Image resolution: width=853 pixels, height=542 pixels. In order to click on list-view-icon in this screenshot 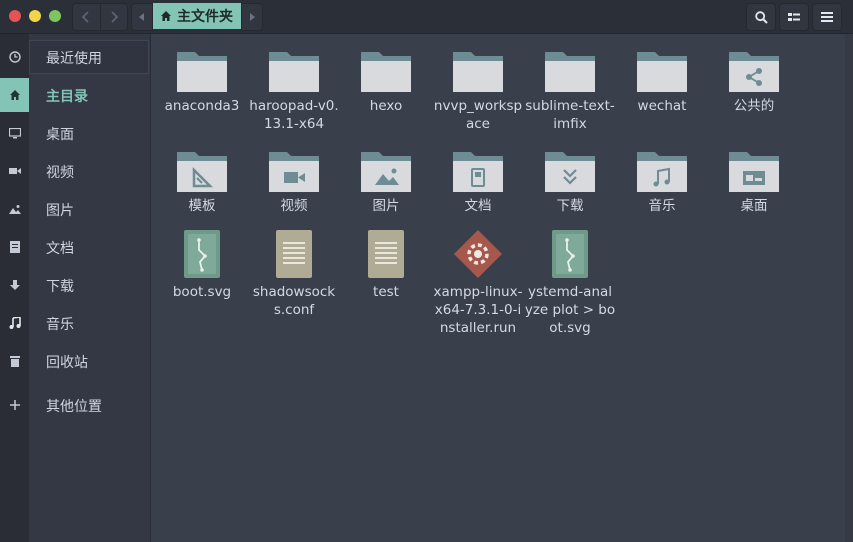, I will do `click(794, 16)`.